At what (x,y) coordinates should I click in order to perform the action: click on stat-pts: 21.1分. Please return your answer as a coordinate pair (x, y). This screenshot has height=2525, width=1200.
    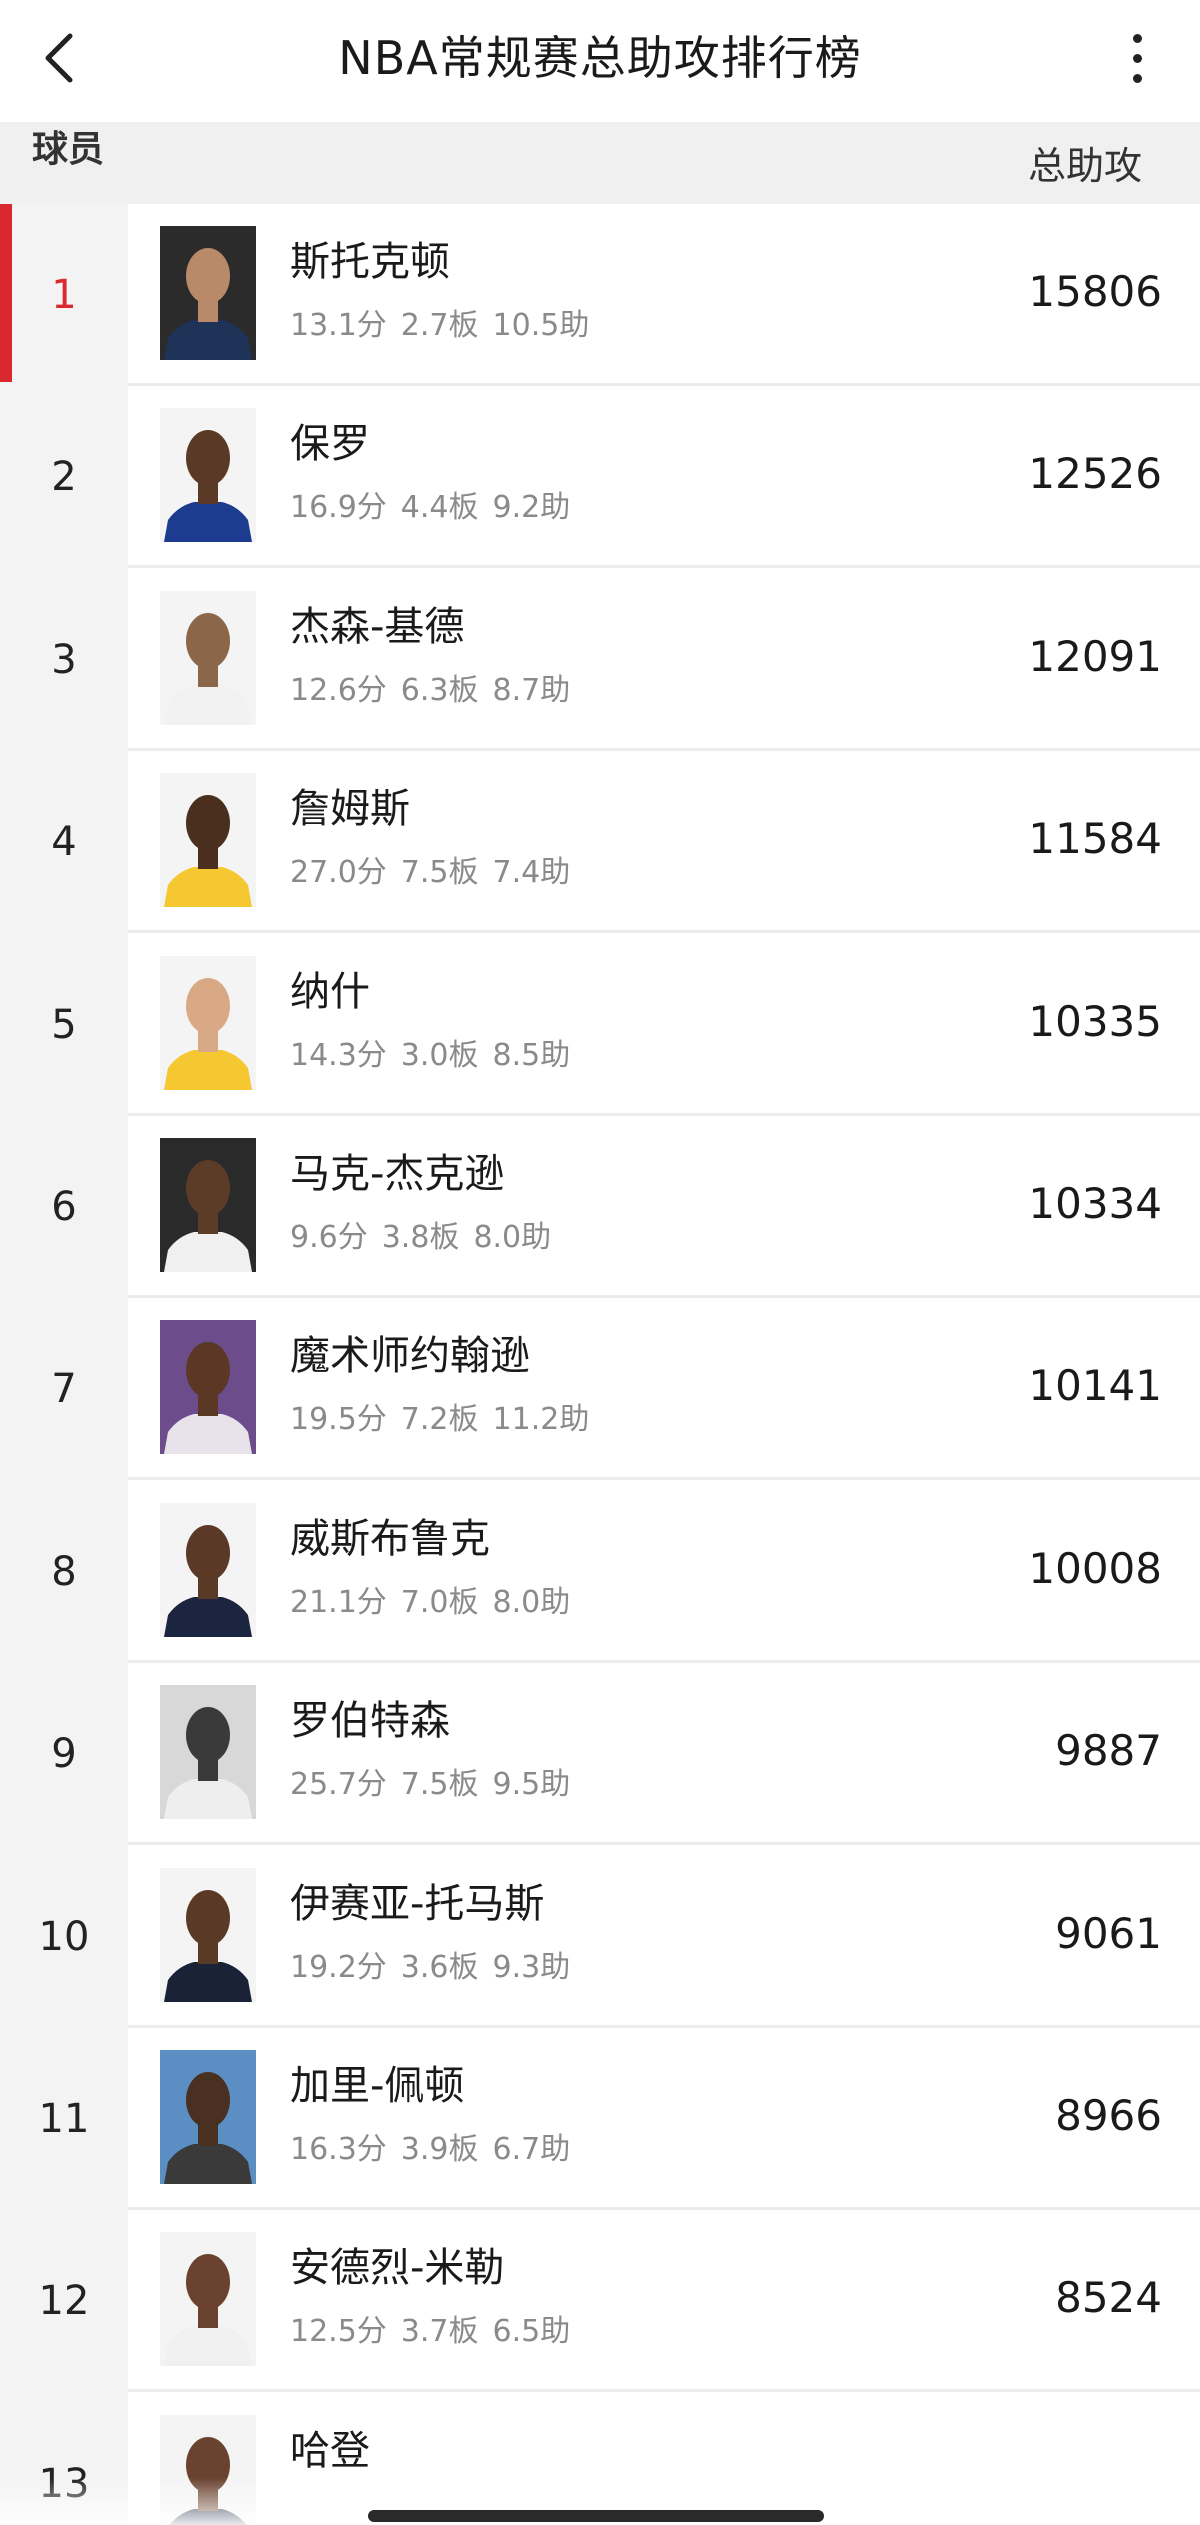
    Looking at the image, I should click on (338, 1602).